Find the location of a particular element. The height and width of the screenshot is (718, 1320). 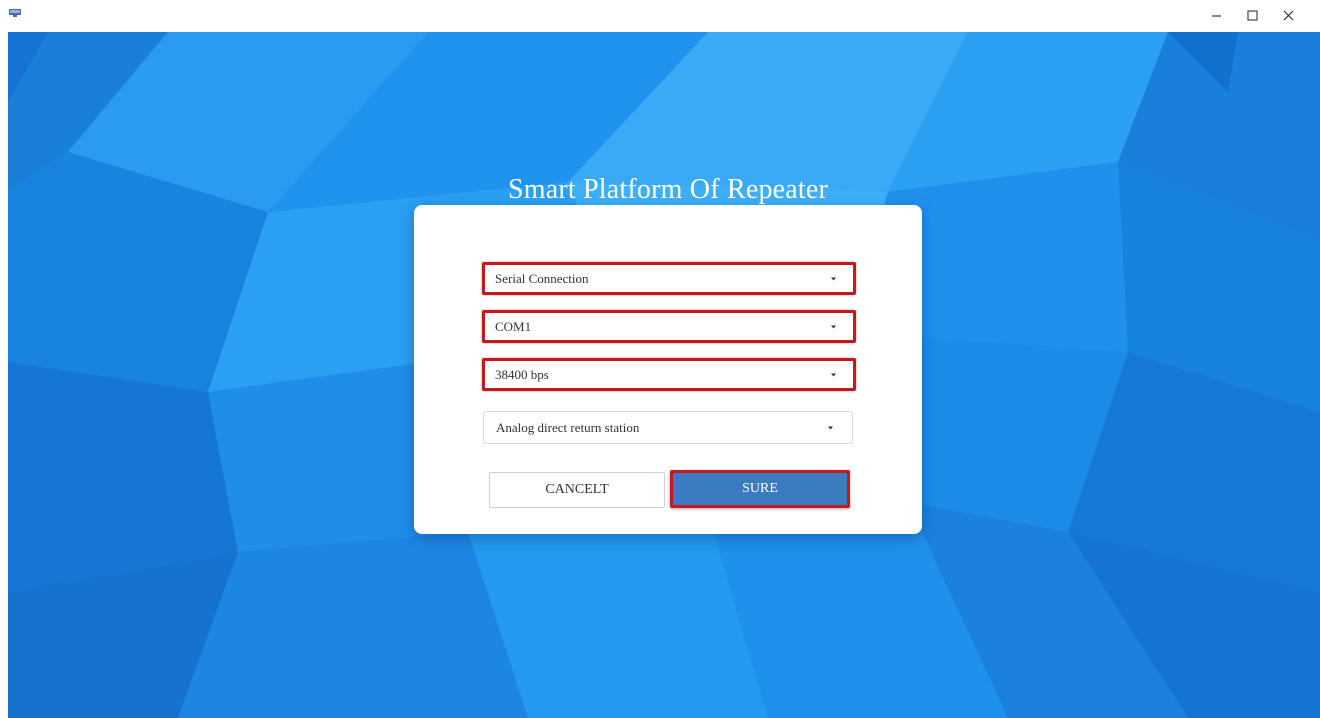

maximize-icon is located at coordinates (1252, 15).